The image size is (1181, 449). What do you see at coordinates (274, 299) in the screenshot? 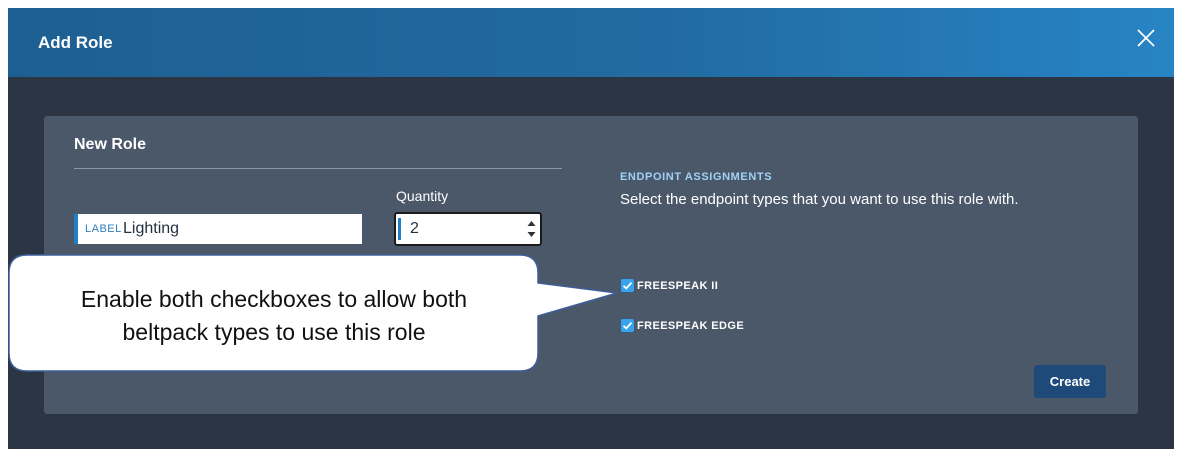
I see `callout-line-1: Enable both checkboxes to allow both` at bounding box center [274, 299].